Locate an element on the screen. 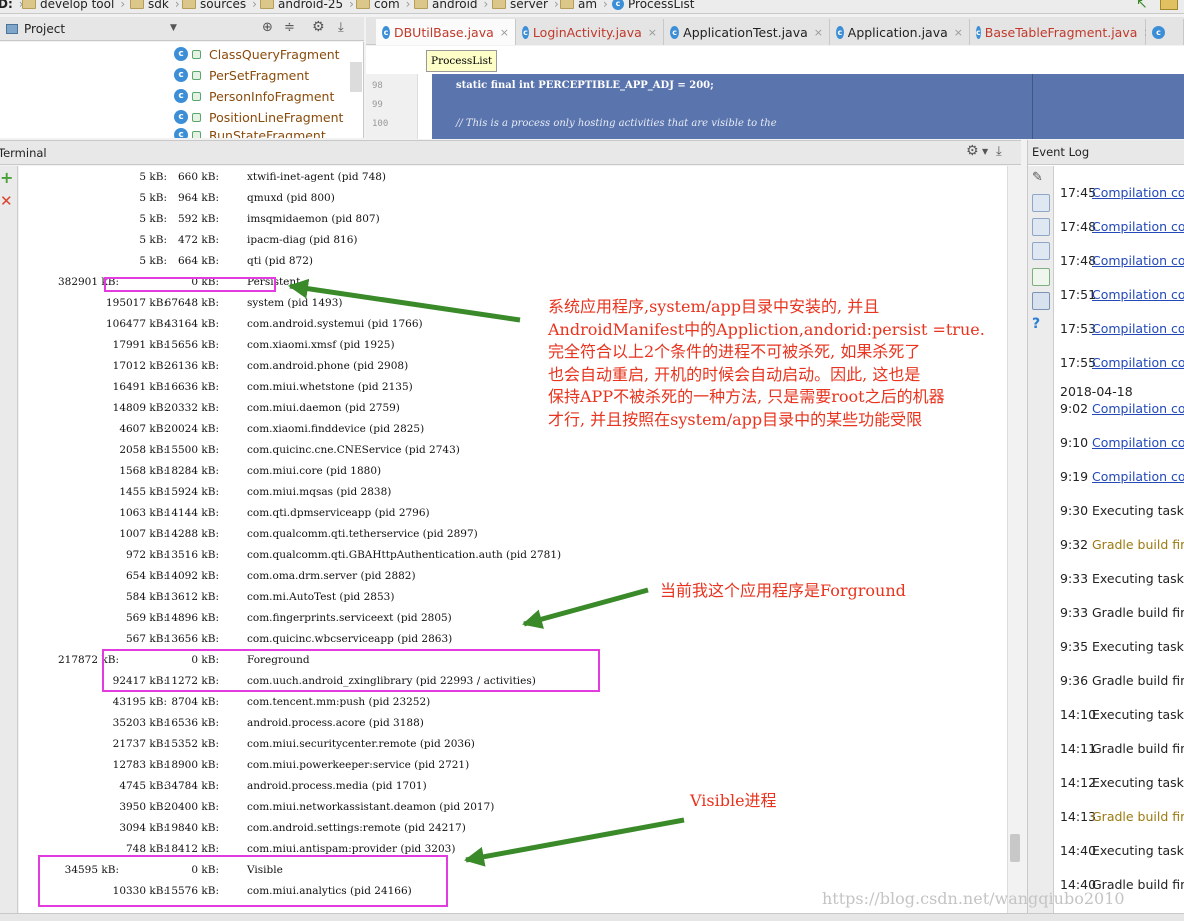 This screenshot has width=1184, height=921. scroll-to-end-icon is located at coordinates (1041, 251).